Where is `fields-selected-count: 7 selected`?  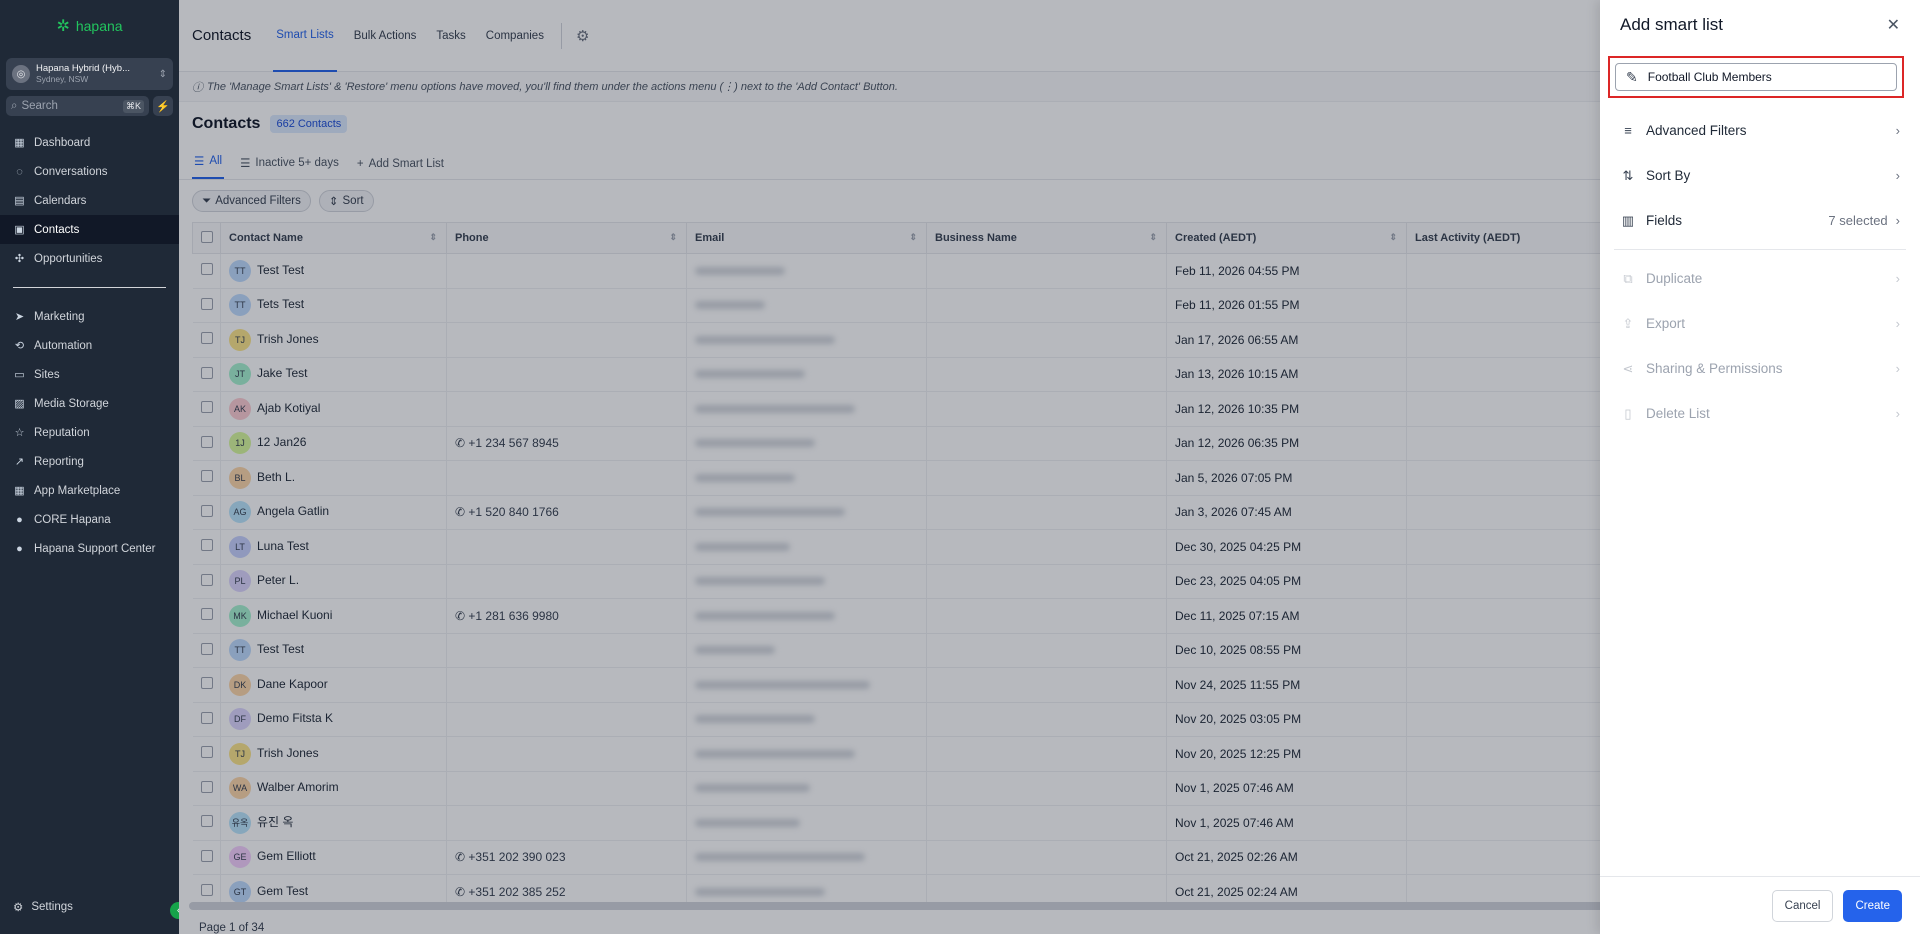
fields-selected-count: 7 selected is located at coordinates (1858, 220).